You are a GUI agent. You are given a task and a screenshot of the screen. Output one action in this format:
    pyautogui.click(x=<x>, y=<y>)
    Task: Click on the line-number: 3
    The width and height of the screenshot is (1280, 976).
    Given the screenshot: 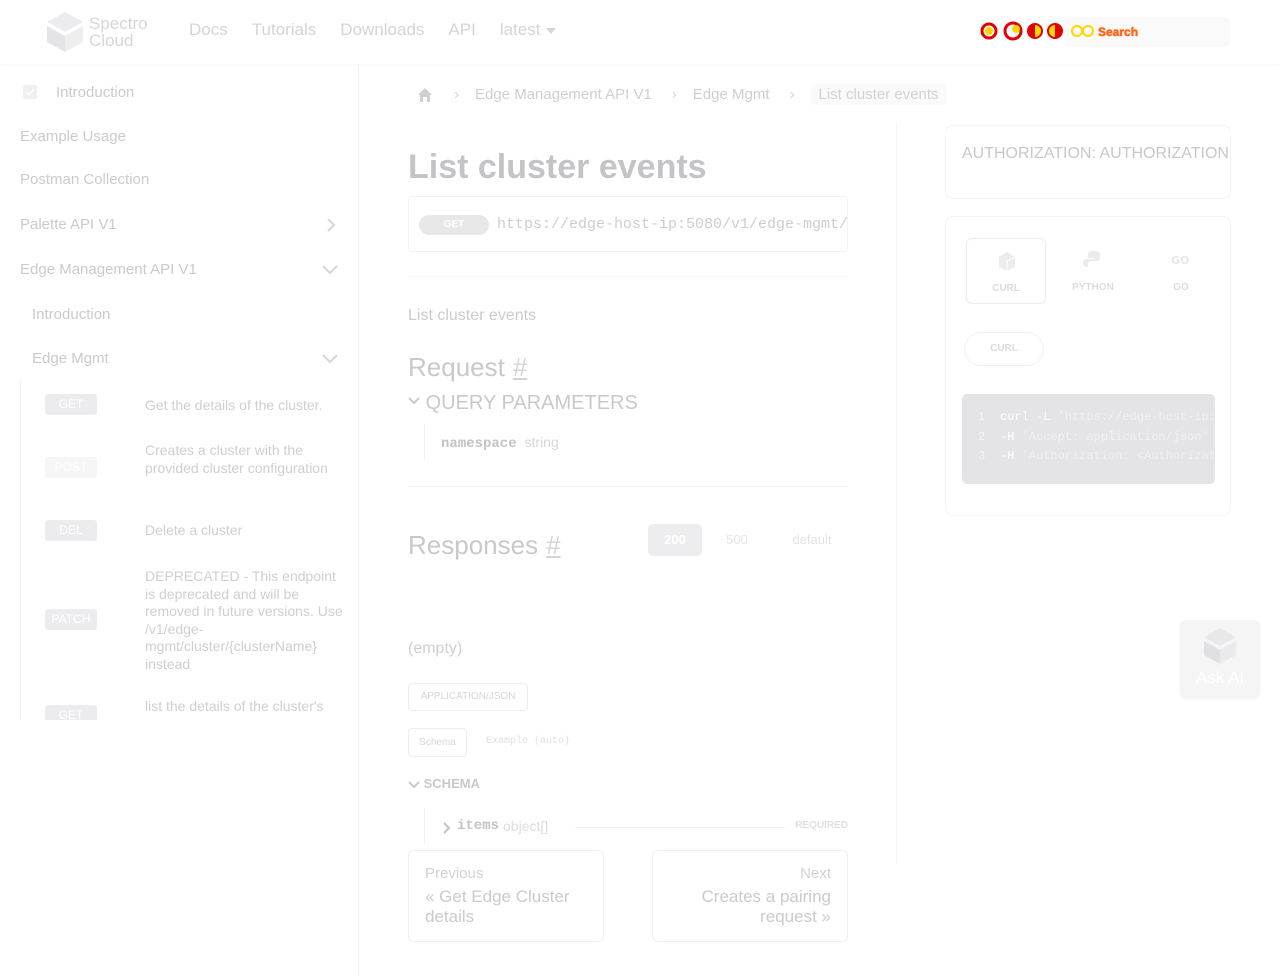 What is the action you would take?
    pyautogui.click(x=982, y=456)
    